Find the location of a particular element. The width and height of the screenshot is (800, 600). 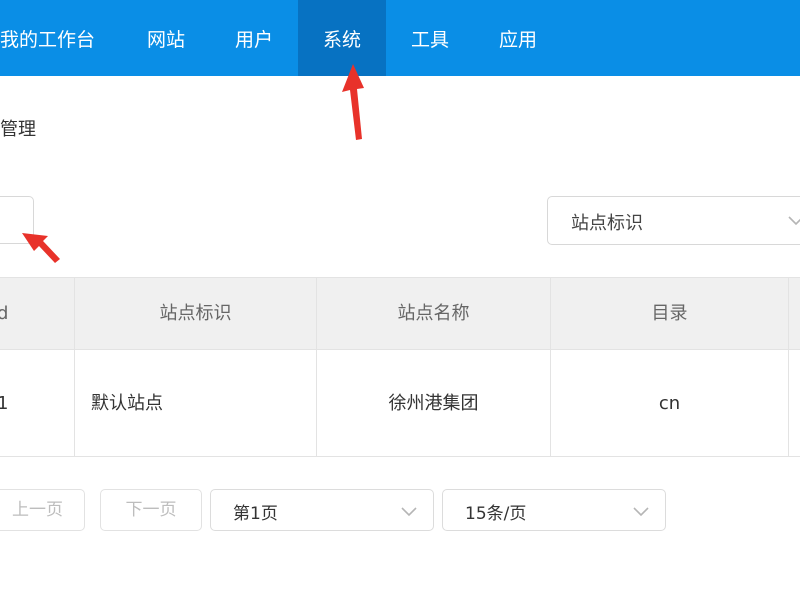

nav-item-users: 用户 is located at coordinates (254, 38).